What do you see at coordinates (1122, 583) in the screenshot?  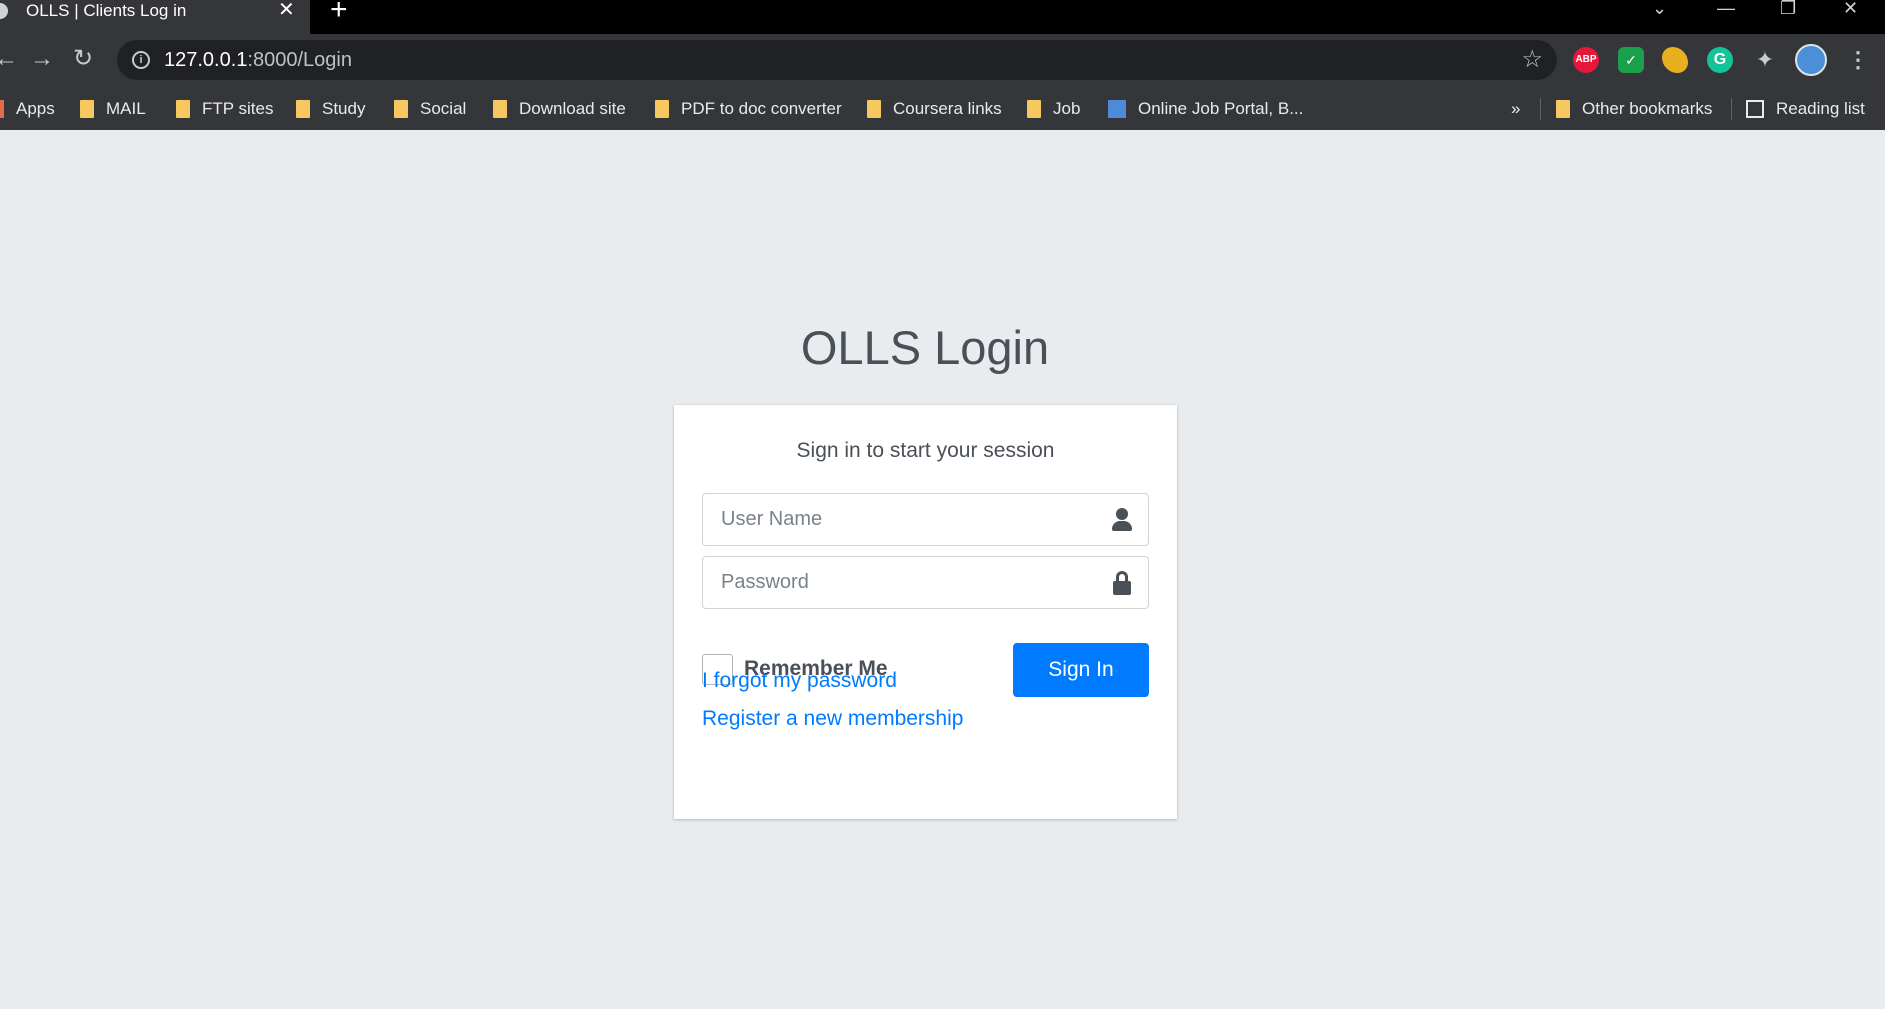 I see `lock-icon` at bounding box center [1122, 583].